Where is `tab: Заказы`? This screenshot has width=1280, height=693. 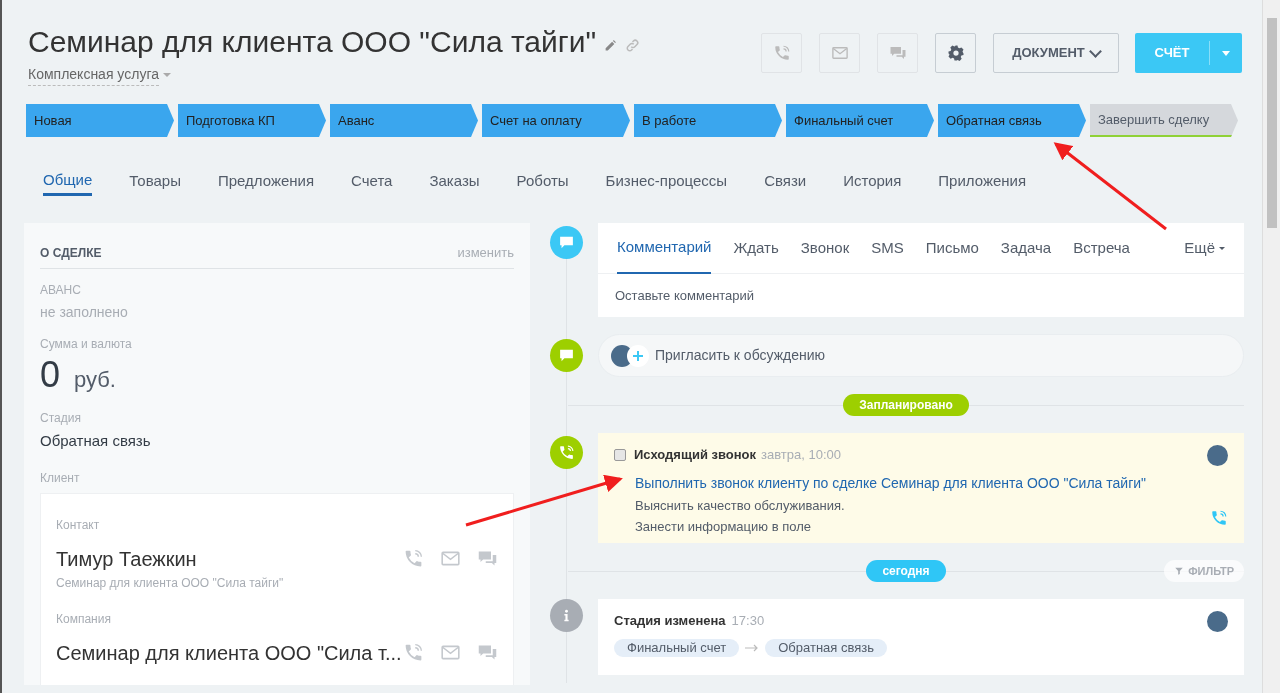
tab: Заказы is located at coordinates (454, 181).